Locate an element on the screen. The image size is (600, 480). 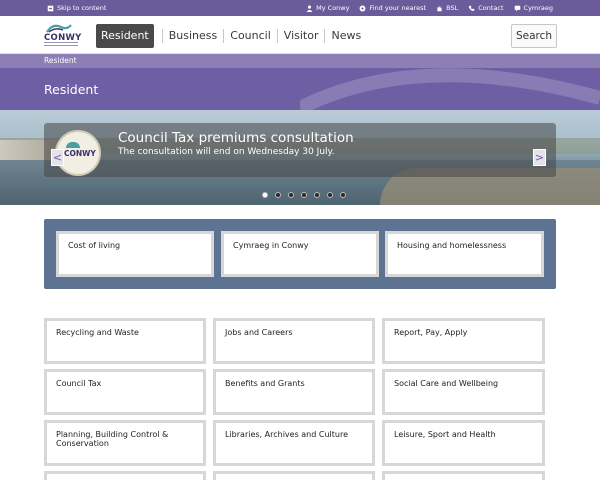
my-conwy-link: My Conwy is located at coordinates (327, 8).